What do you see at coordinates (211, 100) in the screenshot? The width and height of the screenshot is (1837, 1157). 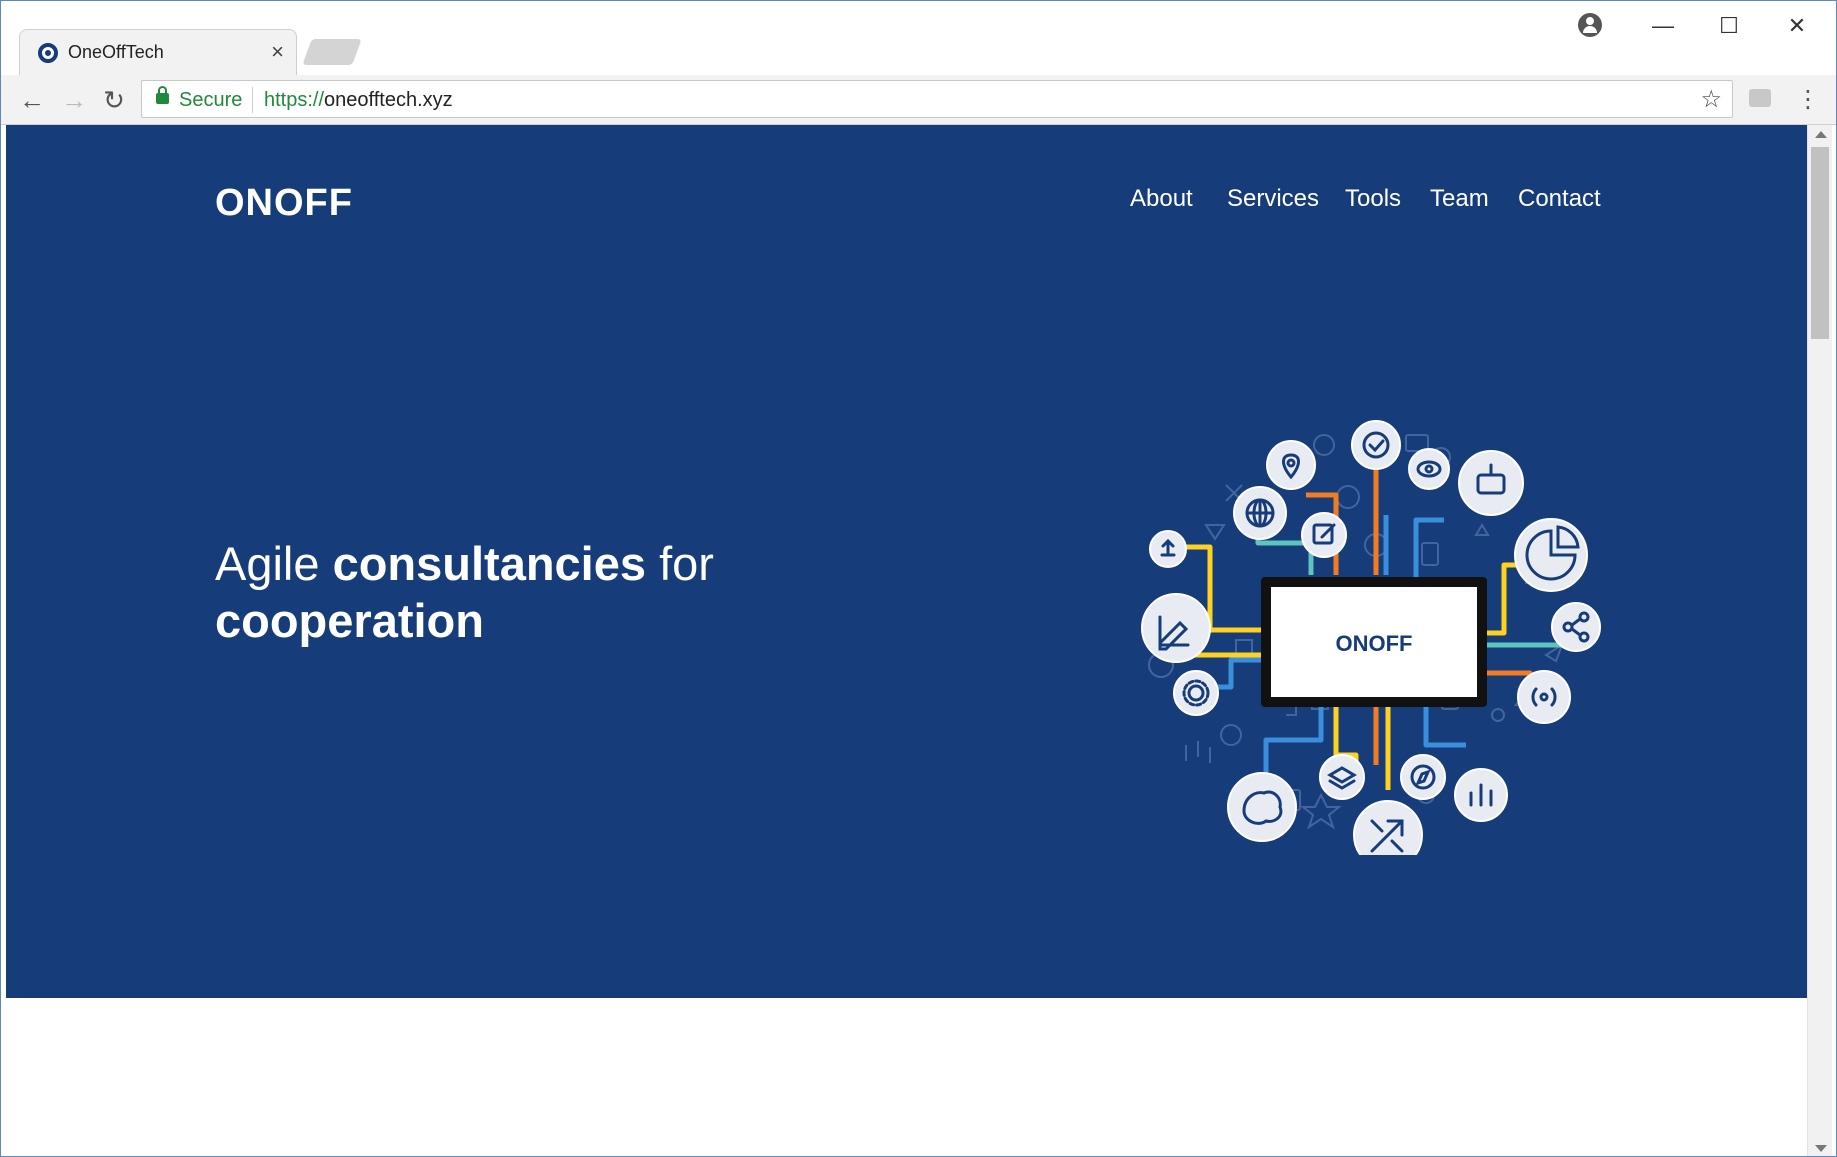 I see `security-label: Secure` at bounding box center [211, 100].